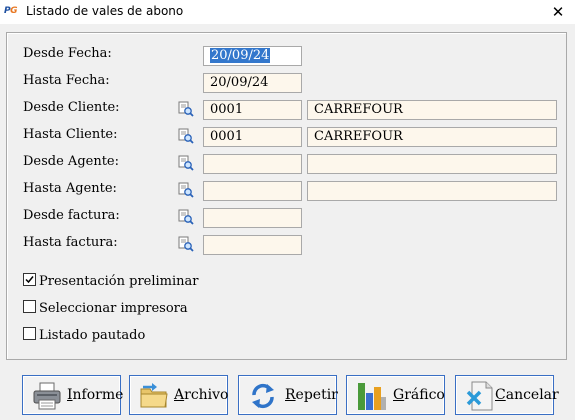  What do you see at coordinates (287, 12) in the screenshot?
I see `title-bar: PG Listado de vales de abono ✕` at bounding box center [287, 12].